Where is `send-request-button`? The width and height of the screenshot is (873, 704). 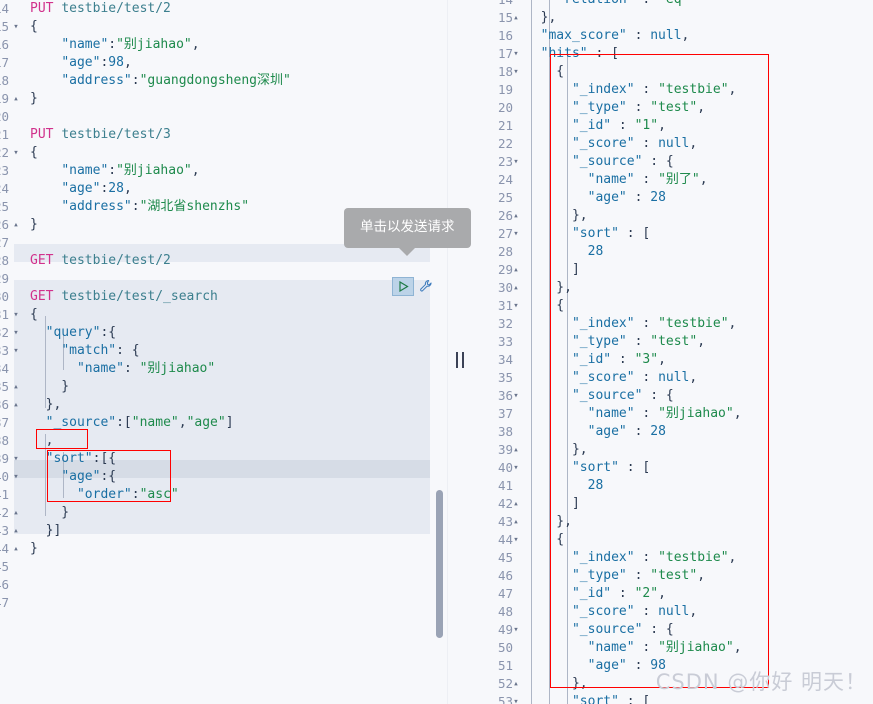 send-request-button is located at coordinates (403, 286).